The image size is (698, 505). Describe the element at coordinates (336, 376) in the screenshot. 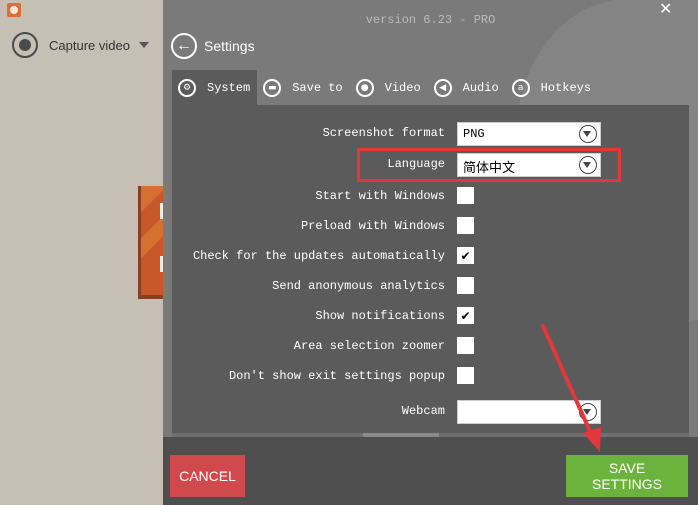

I see `option-label: Don't show exit settings popup` at that location.